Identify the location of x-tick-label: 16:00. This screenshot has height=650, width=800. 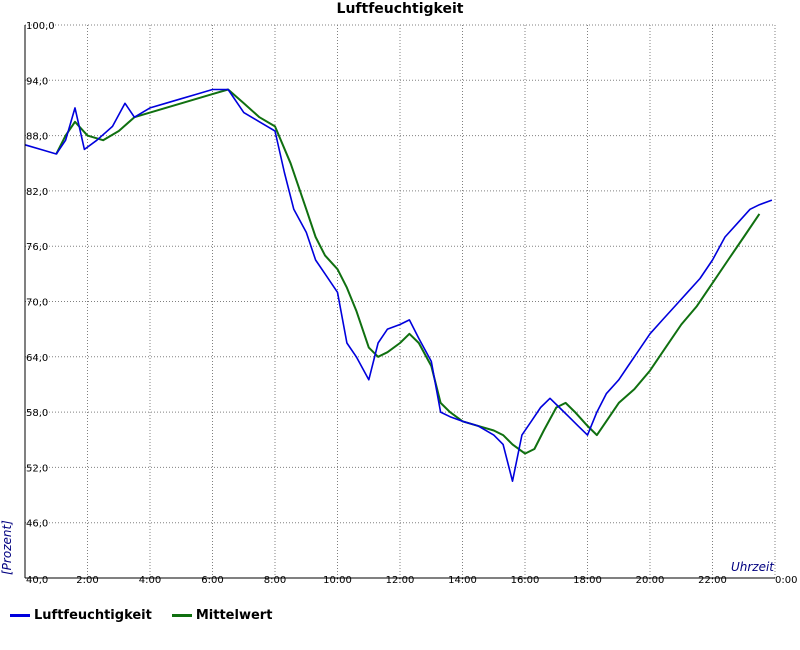
(525, 580).